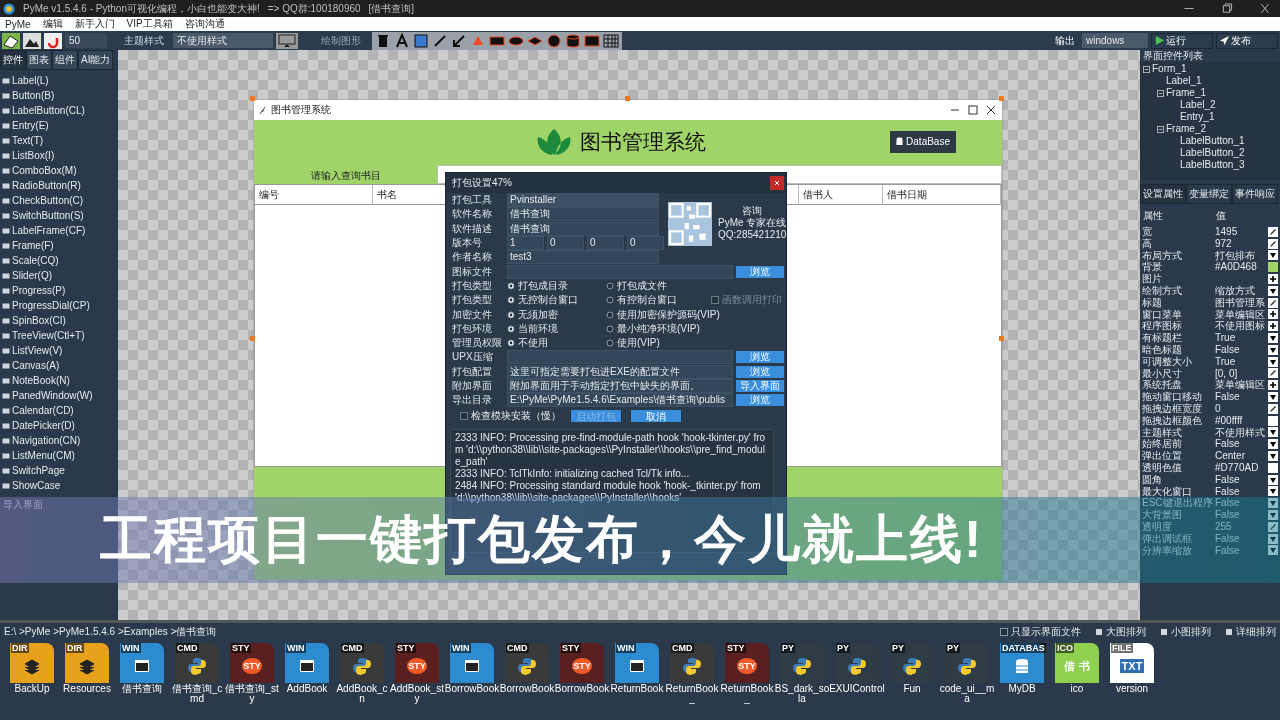 This screenshot has height=720, width=1280. I want to click on property-name: 可调整大小, so click(1167, 361).